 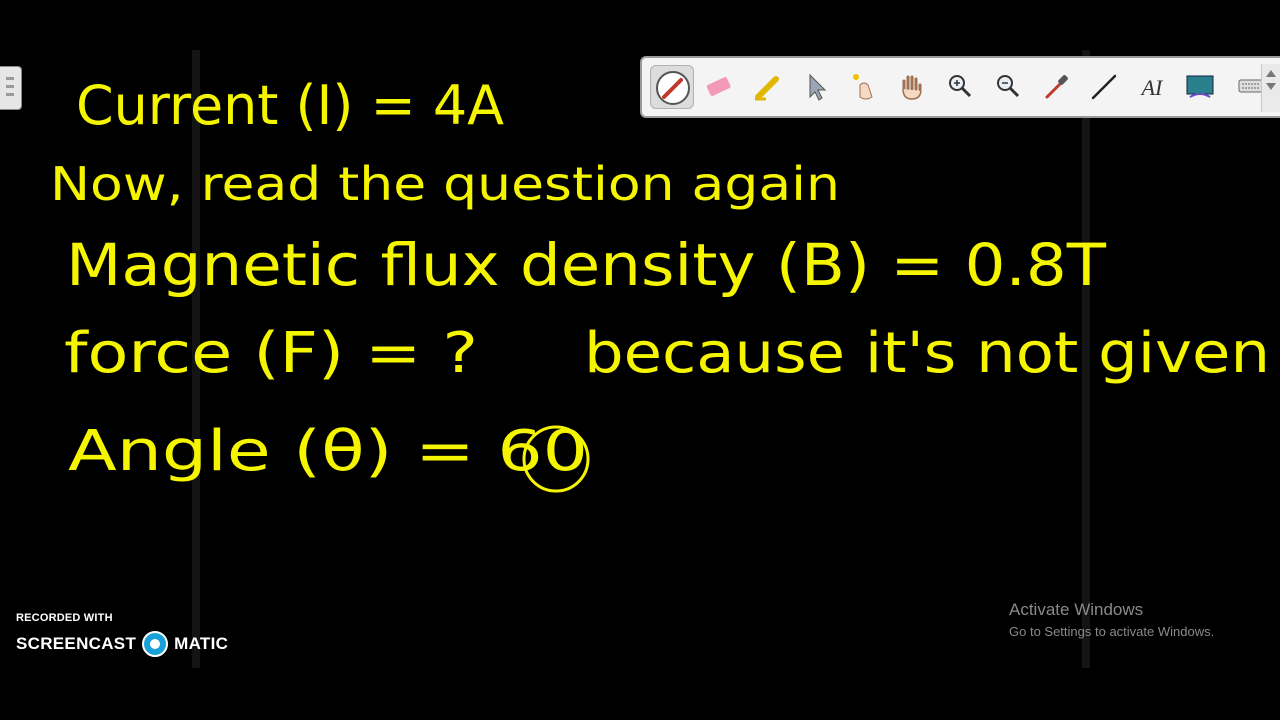 I want to click on screencast-watermark: RECORDED WITH SCREENCAST MATIC, so click(x=122, y=635).